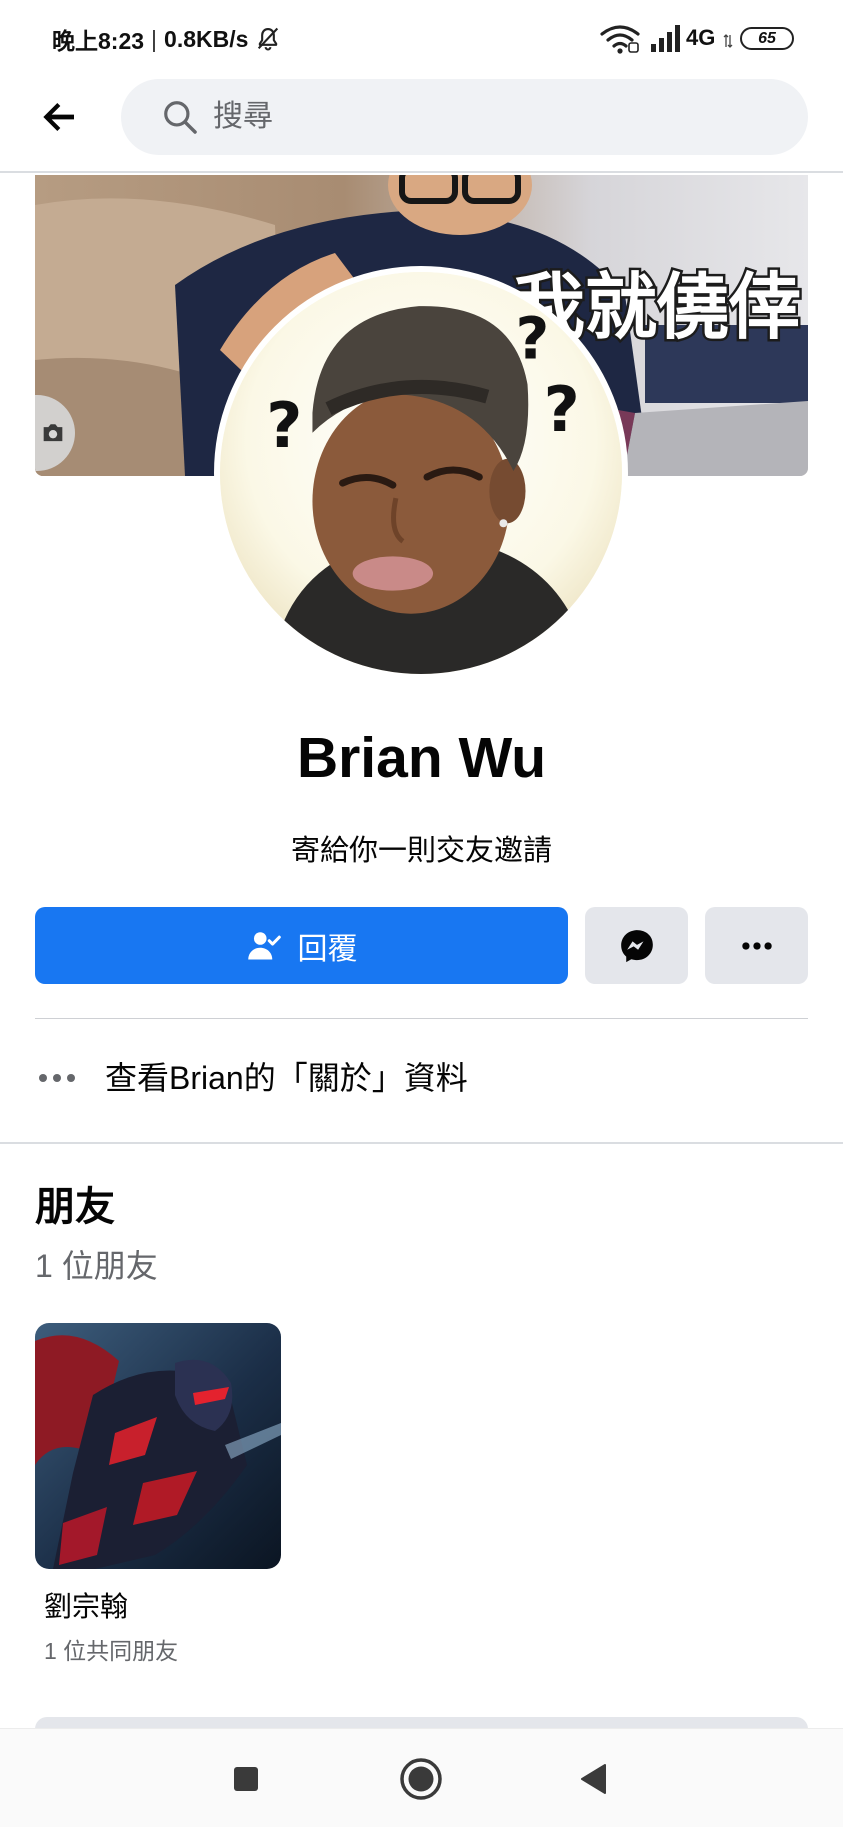 The height and width of the screenshot is (1827, 843). What do you see at coordinates (715, 438) in the screenshot?
I see `cover-laptop` at bounding box center [715, 438].